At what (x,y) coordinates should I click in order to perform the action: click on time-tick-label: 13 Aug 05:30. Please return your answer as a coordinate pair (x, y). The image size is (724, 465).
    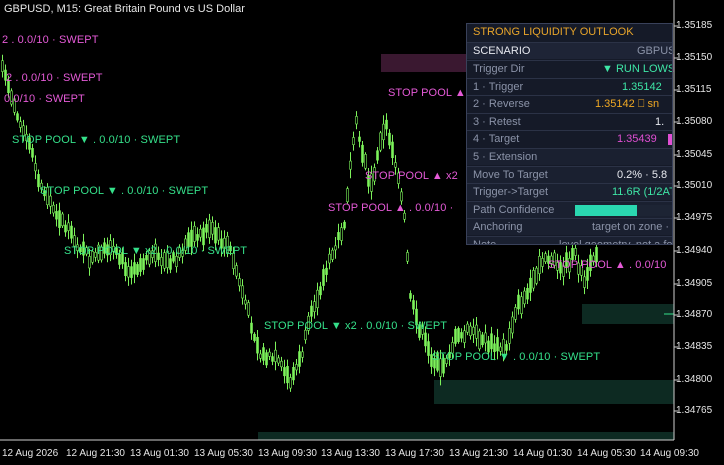
    Looking at the image, I should click on (223, 453).